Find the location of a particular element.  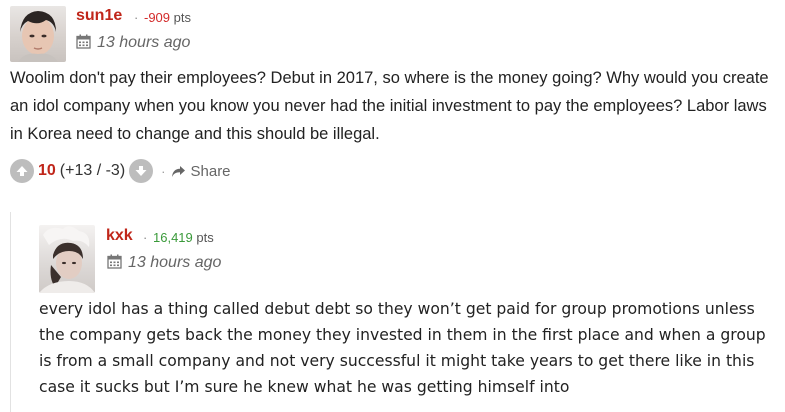

username-link: sun1e is located at coordinates (99, 16).